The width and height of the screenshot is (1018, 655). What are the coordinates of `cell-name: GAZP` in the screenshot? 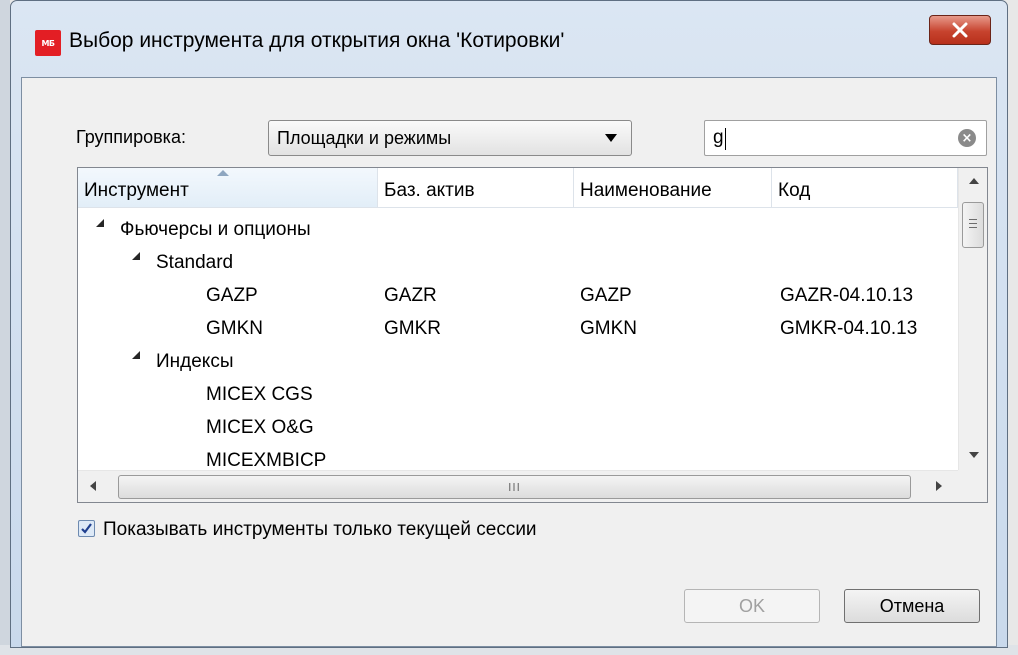 It's located at (606, 295).